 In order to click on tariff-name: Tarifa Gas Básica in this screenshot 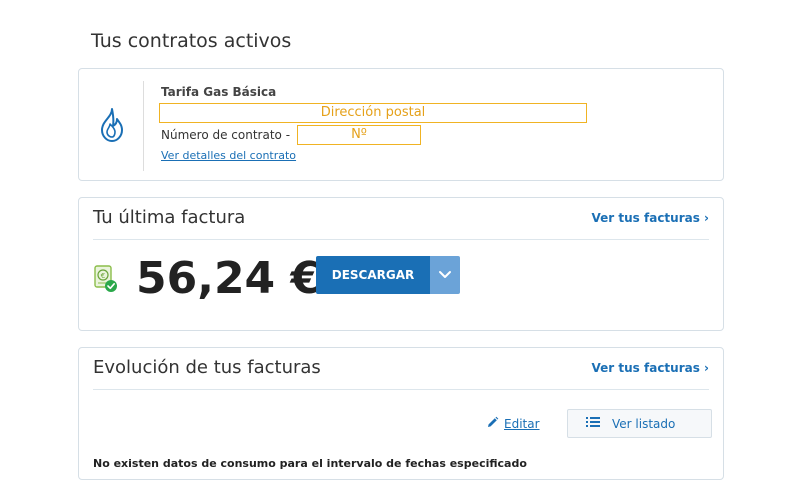, I will do `click(219, 92)`.